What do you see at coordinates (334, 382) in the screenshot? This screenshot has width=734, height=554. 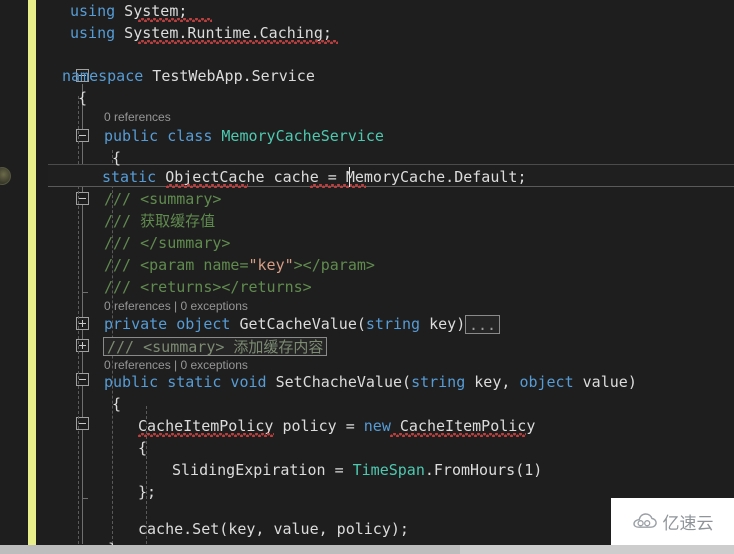 I see `token-method-setchachevalue: SetChacheValue` at bounding box center [334, 382].